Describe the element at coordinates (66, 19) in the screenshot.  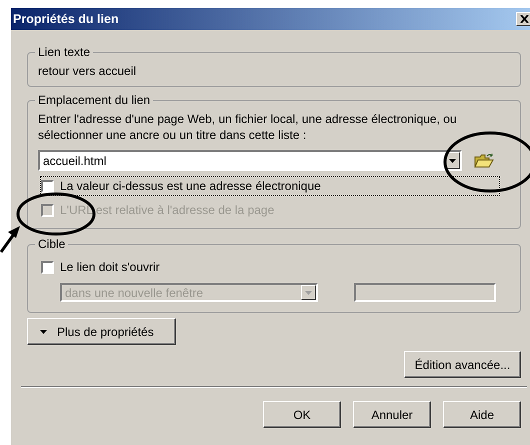
I see `window-title: Propriétés du lien` at that location.